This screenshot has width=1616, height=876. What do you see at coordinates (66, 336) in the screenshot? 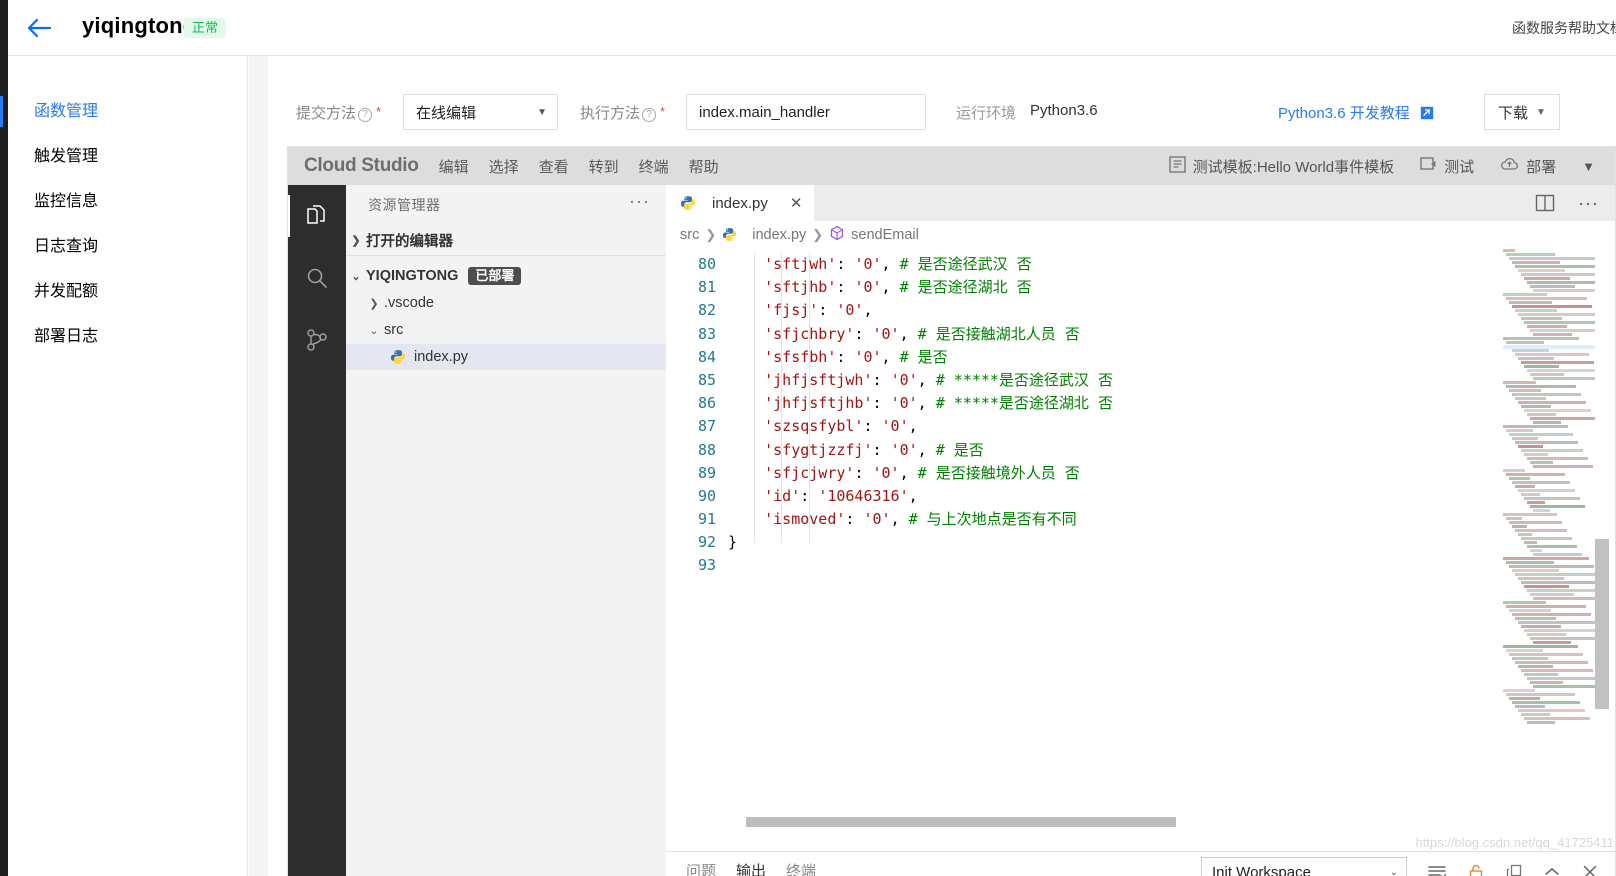
I see `sidebar-item-label: 部署日志` at bounding box center [66, 336].